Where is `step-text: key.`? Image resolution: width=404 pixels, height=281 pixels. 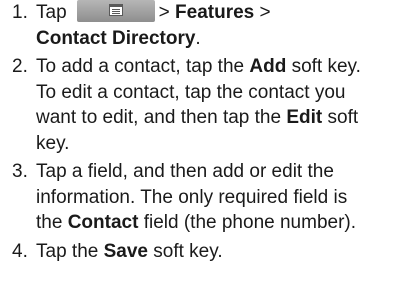 step-text: key. is located at coordinates (53, 143).